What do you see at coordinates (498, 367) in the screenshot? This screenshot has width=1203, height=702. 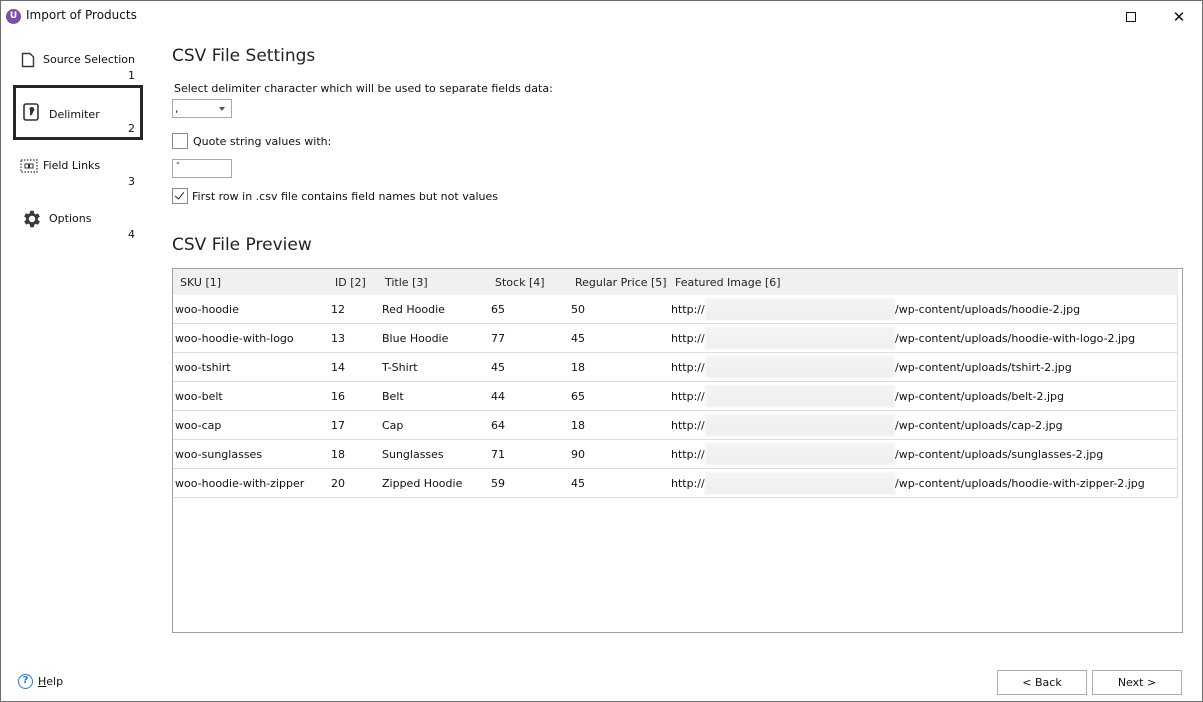 I see `cell-stock: 45` at bounding box center [498, 367].